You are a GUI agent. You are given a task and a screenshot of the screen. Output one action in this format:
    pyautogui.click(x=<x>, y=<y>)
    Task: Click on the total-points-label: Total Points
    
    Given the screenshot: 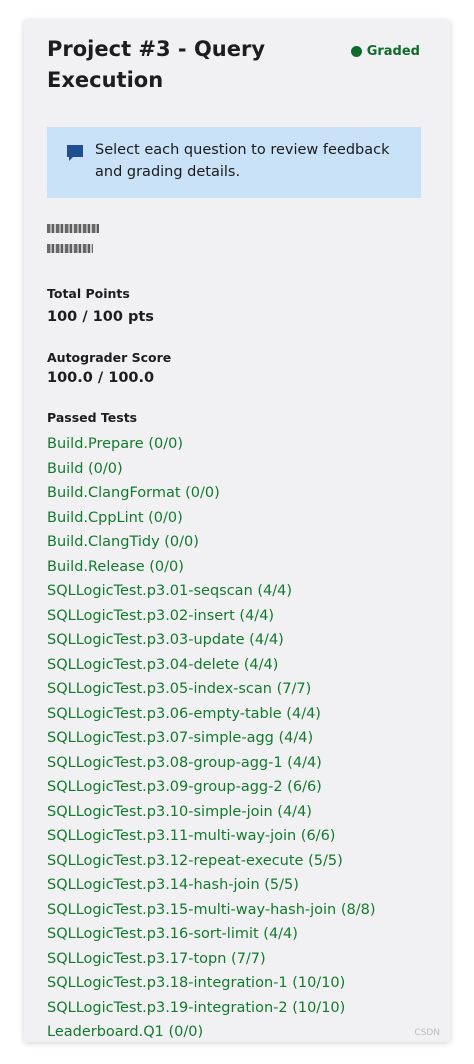 What is the action you would take?
    pyautogui.click(x=88, y=293)
    